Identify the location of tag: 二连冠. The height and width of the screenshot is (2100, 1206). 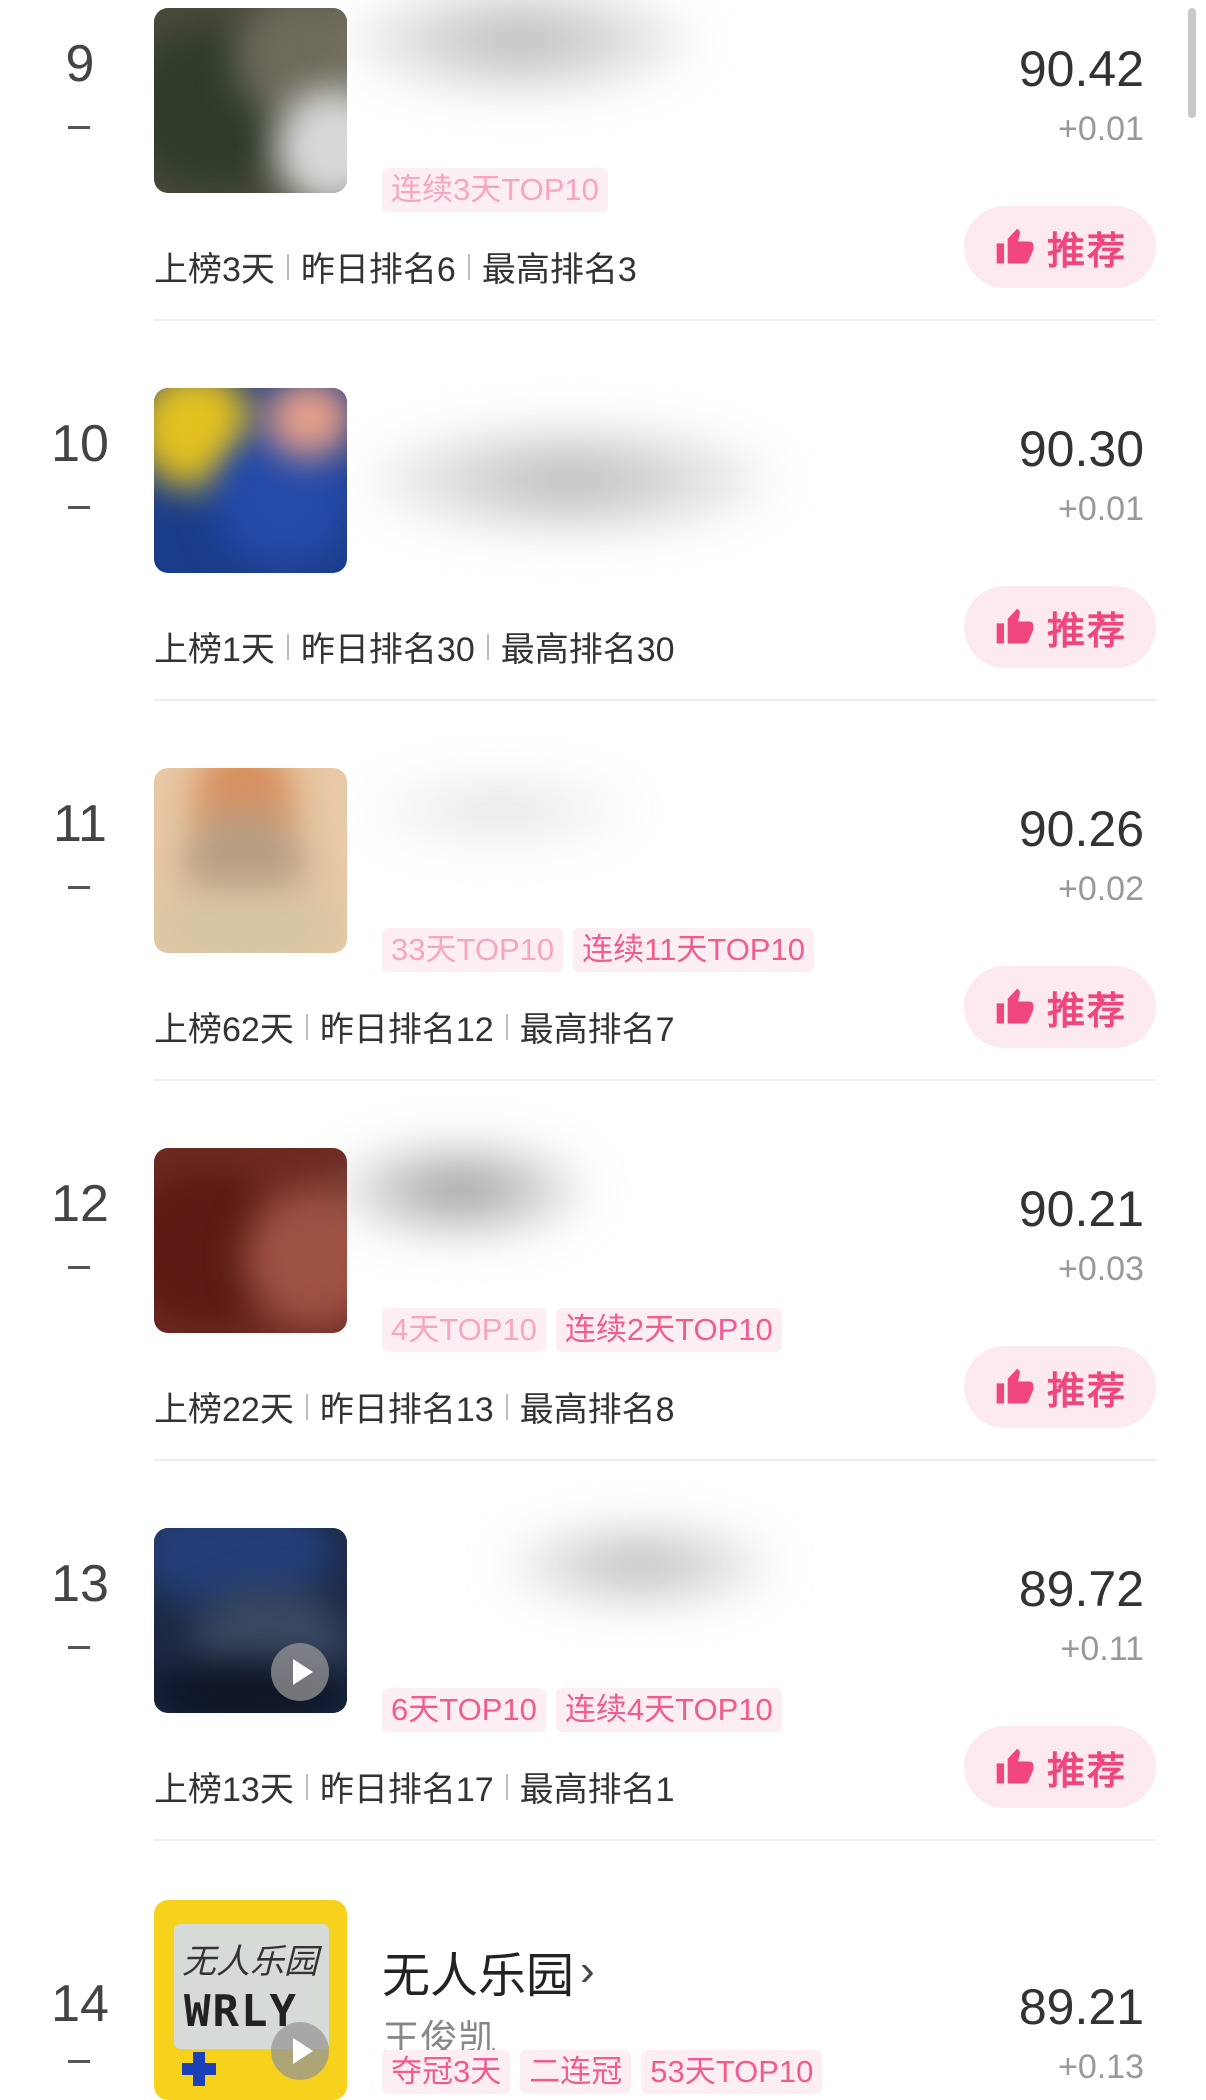
(576, 2072).